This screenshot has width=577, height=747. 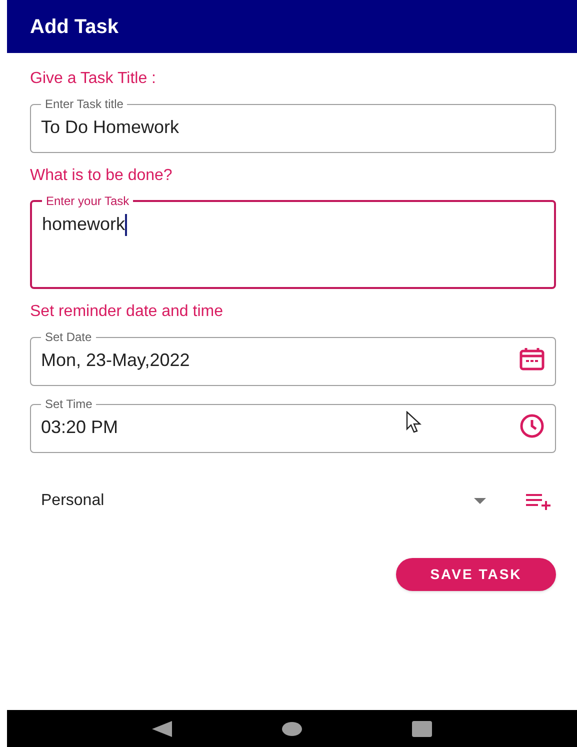 What do you see at coordinates (293, 358) in the screenshot?
I see `input-field: Set Date Mon, 23-May,2022` at bounding box center [293, 358].